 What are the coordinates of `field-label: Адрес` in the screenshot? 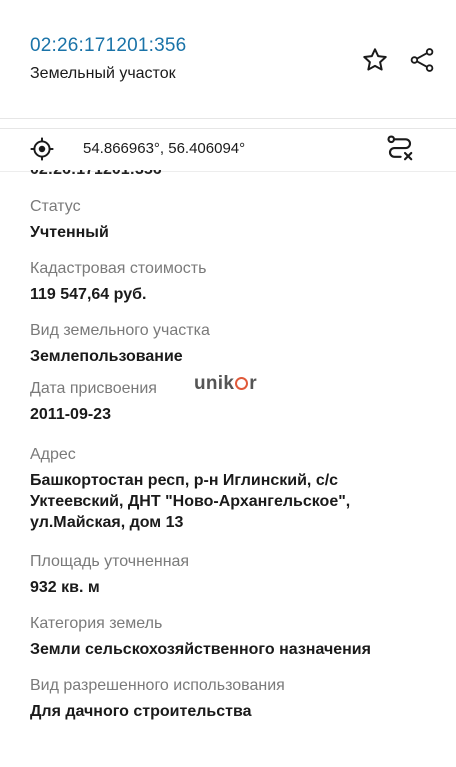 It's located at (53, 454).